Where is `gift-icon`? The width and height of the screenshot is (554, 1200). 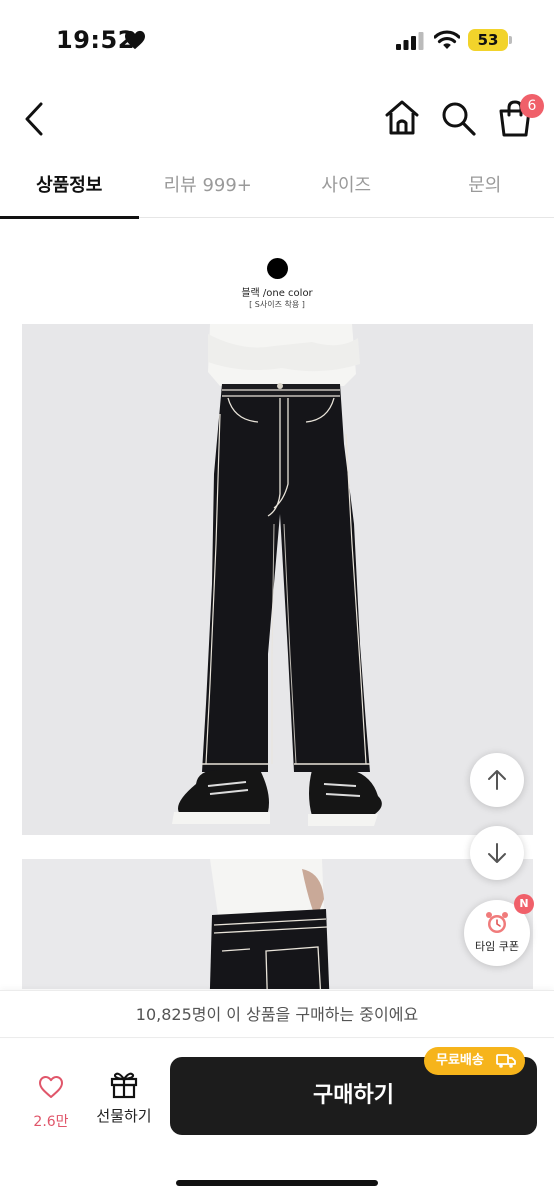 gift-icon is located at coordinates (124, 1085).